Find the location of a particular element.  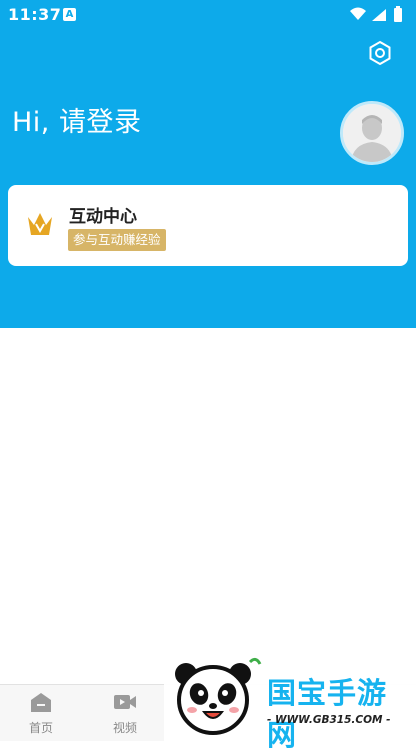

watermark-overlay: 国宝手游网 - WWW.GB315.COM - is located at coordinates (290, 700).